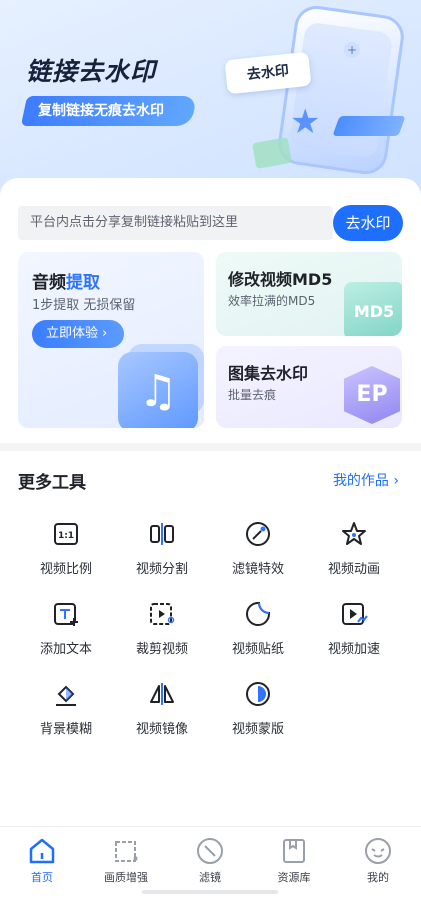  I want to click on blur-background-icon, so click(66, 695).